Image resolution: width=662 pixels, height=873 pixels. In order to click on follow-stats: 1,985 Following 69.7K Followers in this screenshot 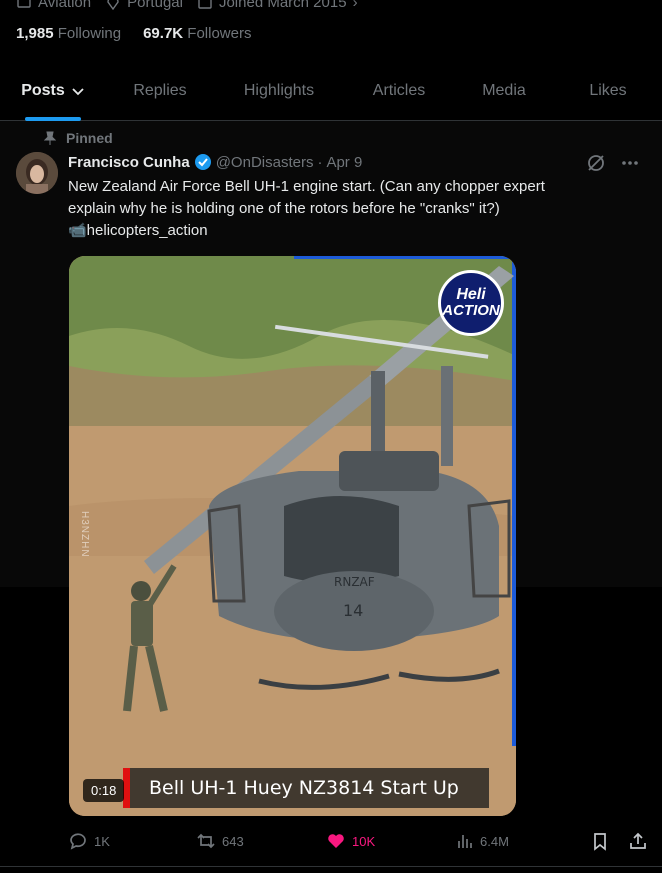, I will do `click(133, 33)`.